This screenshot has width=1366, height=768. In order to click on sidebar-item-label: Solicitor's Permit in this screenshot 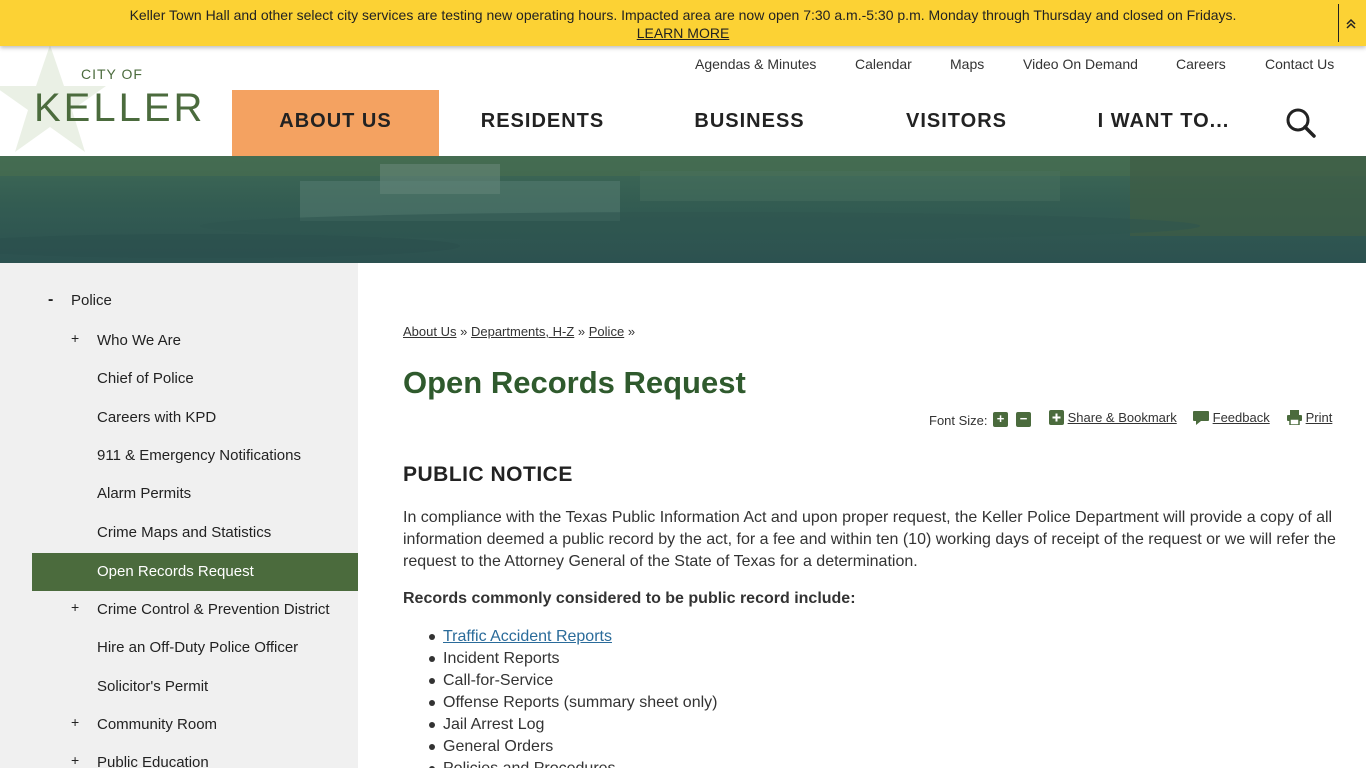, I will do `click(153, 686)`.